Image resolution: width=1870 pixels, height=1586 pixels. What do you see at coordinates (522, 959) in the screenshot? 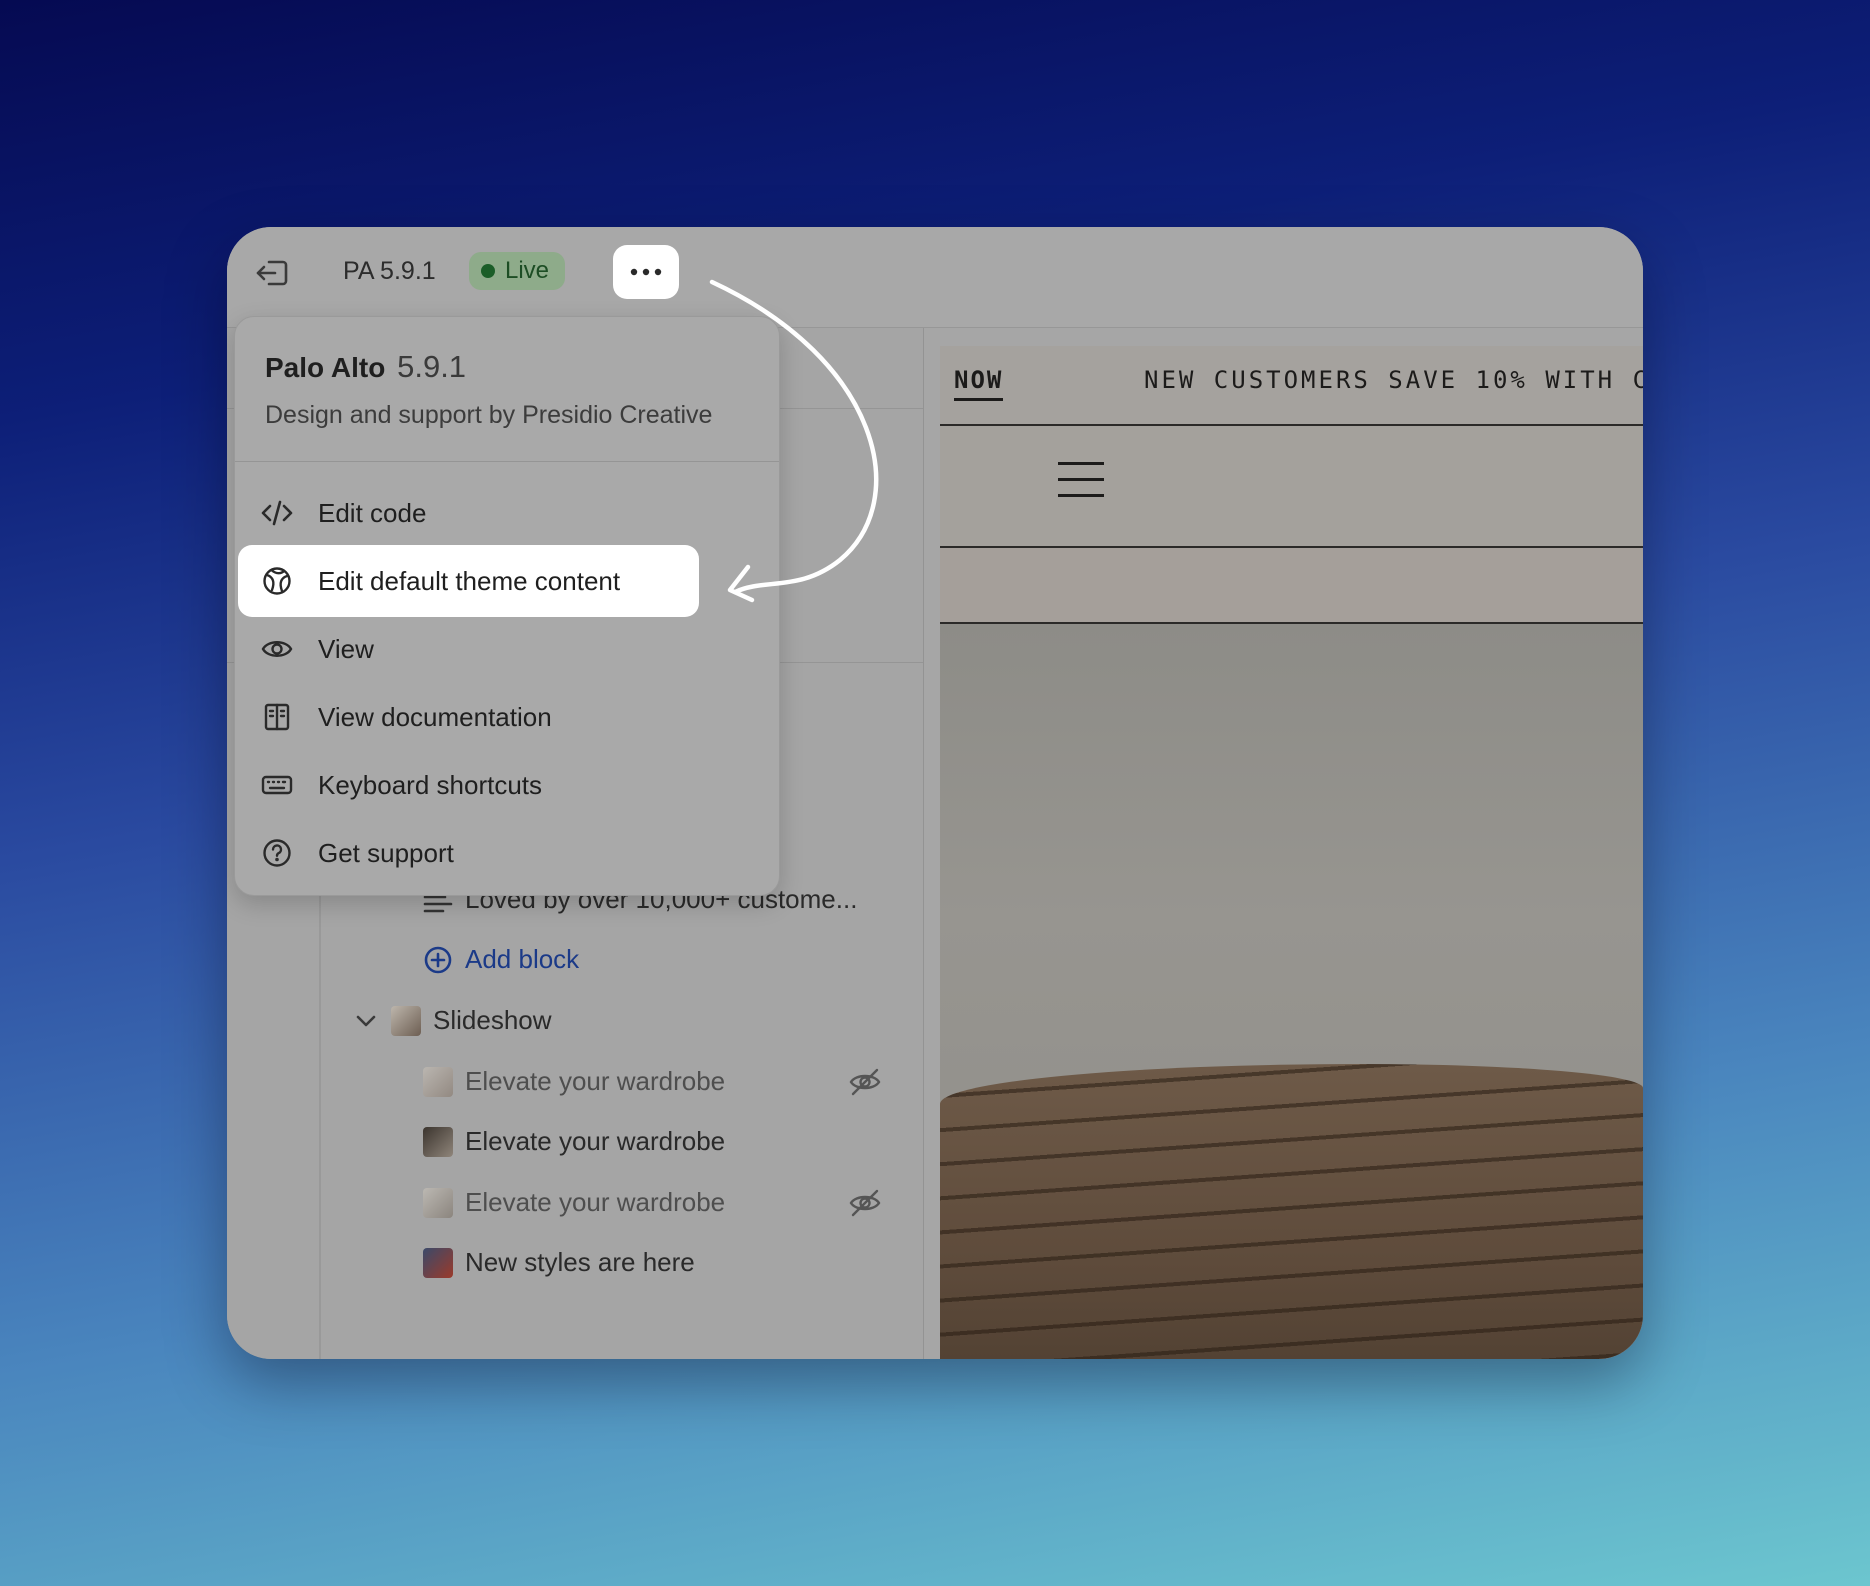
I see `add-block-label: Add block` at bounding box center [522, 959].